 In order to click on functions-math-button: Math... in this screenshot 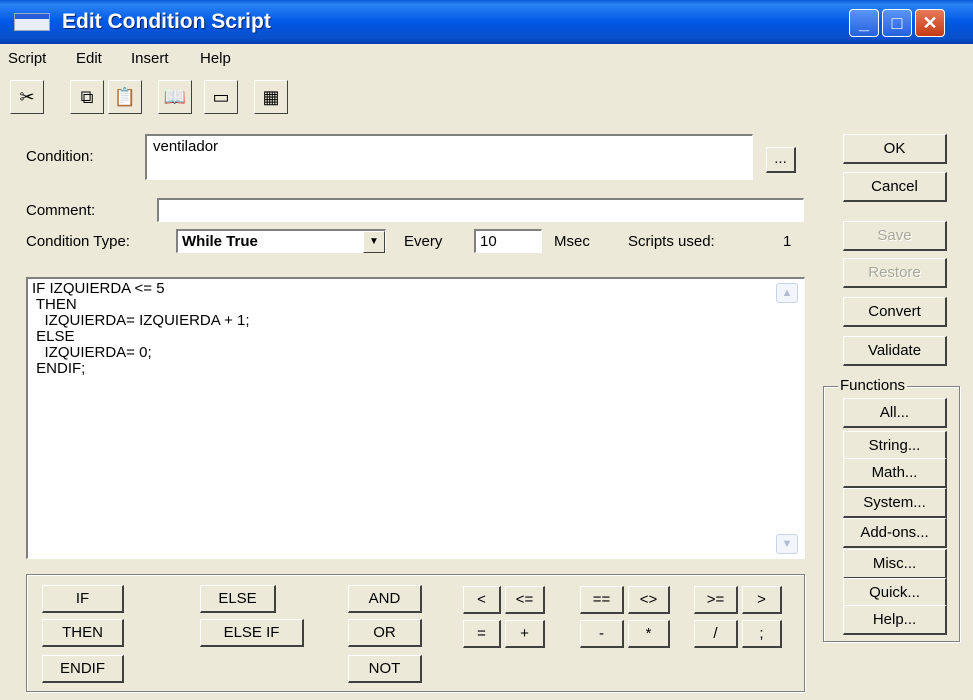, I will do `click(895, 473)`.